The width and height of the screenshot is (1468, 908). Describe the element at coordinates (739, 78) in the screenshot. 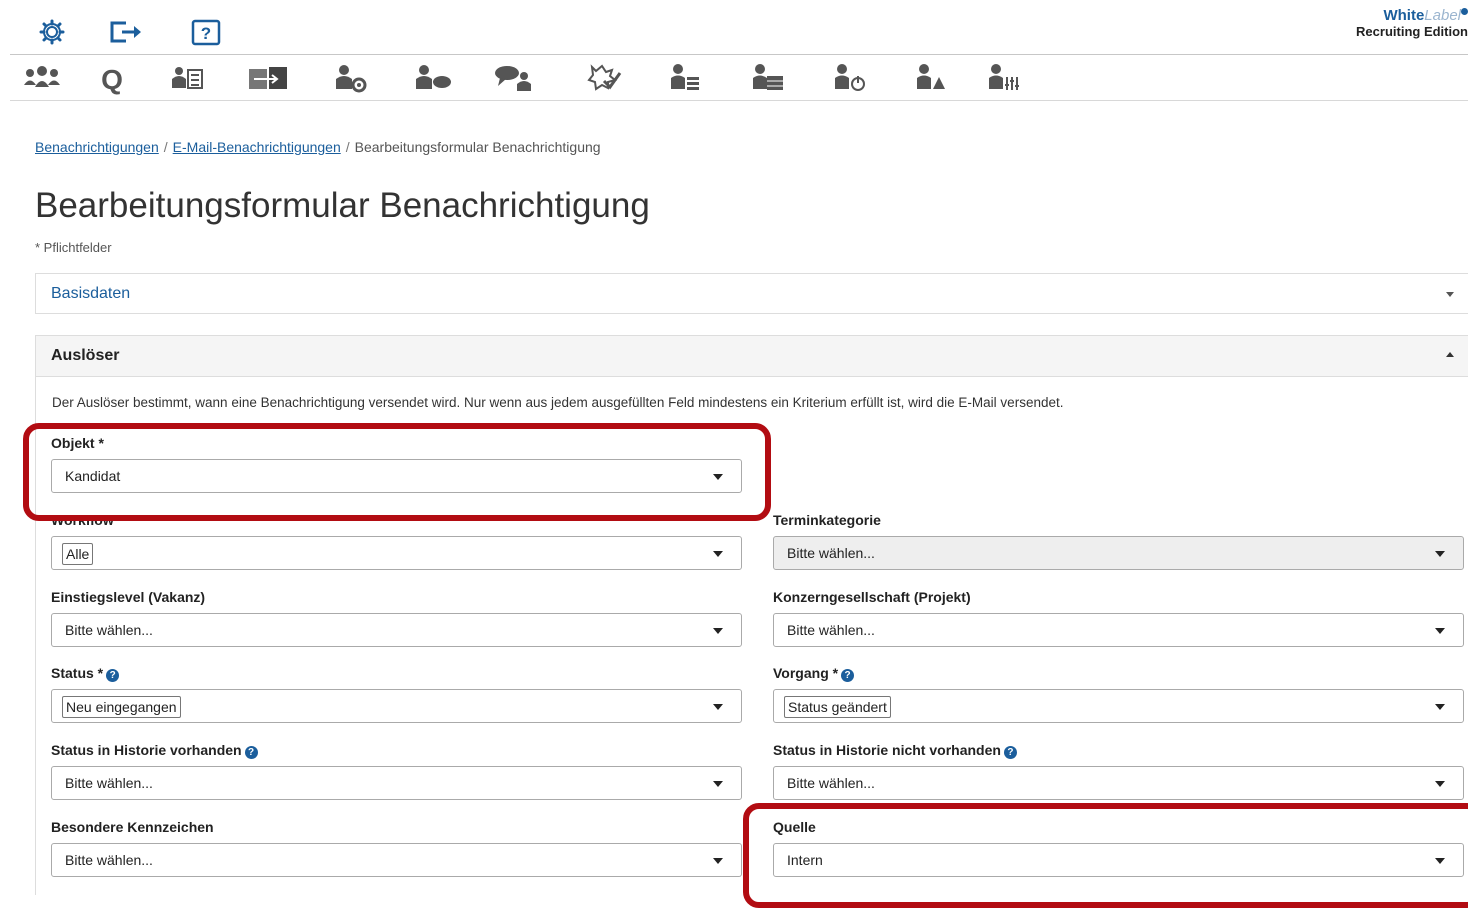

I see `main-toolbar: Q` at that location.